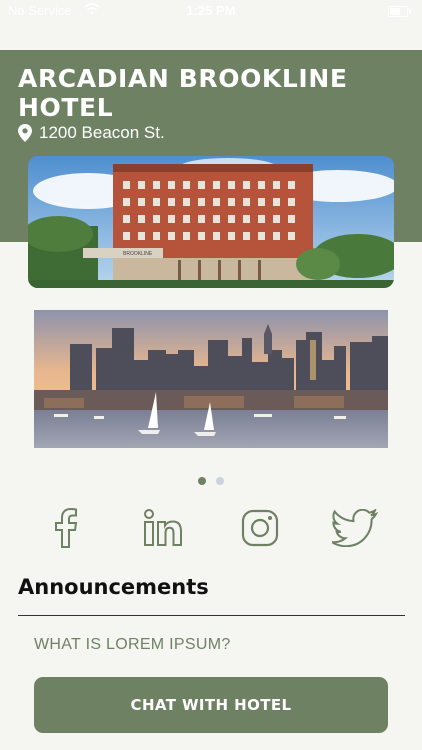 The height and width of the screenshot is (750, 422). I want to click on announcements-title: Announcements, so click(113, 587).